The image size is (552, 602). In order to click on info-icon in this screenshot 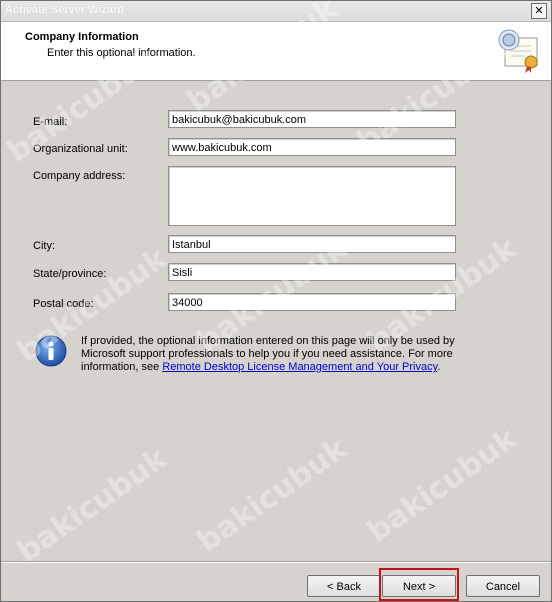, I will do `click(51, 351)`.